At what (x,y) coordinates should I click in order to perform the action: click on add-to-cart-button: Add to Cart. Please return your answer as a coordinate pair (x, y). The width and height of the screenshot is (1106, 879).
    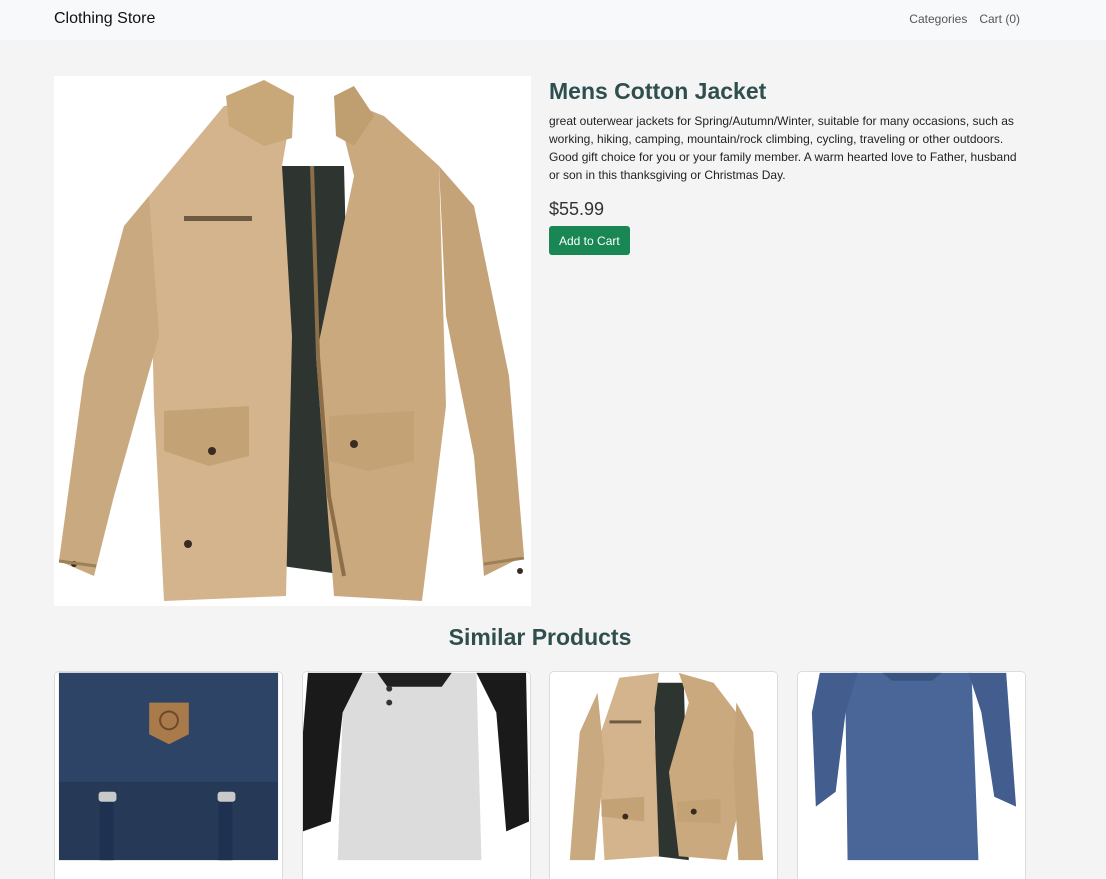
    Looking at the image, I should click on (589, 240).